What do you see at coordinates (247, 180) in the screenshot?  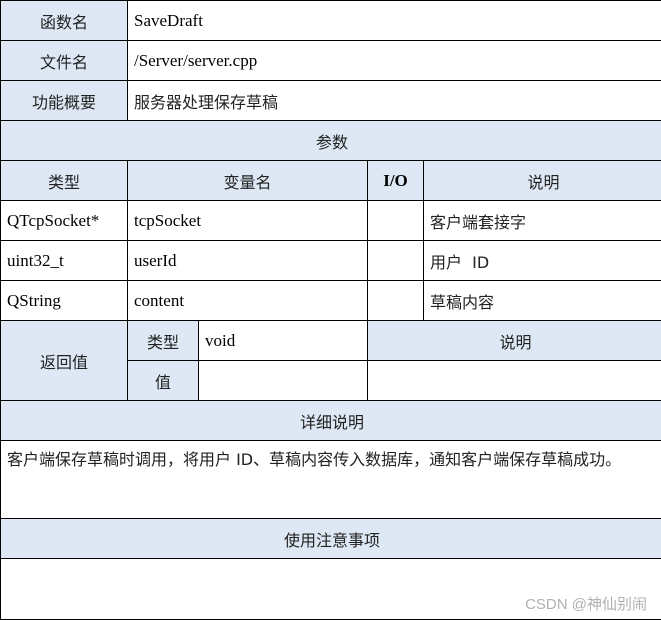 I see `param-header-name: 变量名` at bounding box center [247, 180].